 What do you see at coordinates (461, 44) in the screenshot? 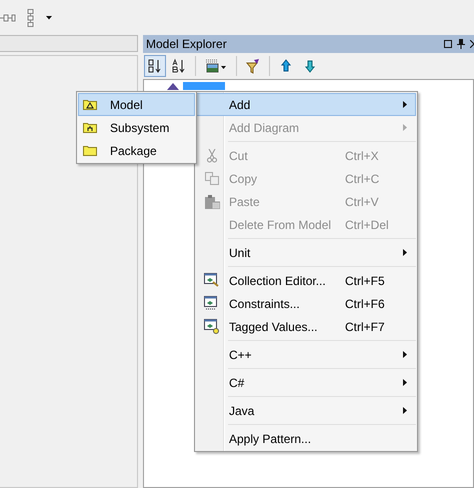
I see `pin-icon` at bounding box center [461, 44].